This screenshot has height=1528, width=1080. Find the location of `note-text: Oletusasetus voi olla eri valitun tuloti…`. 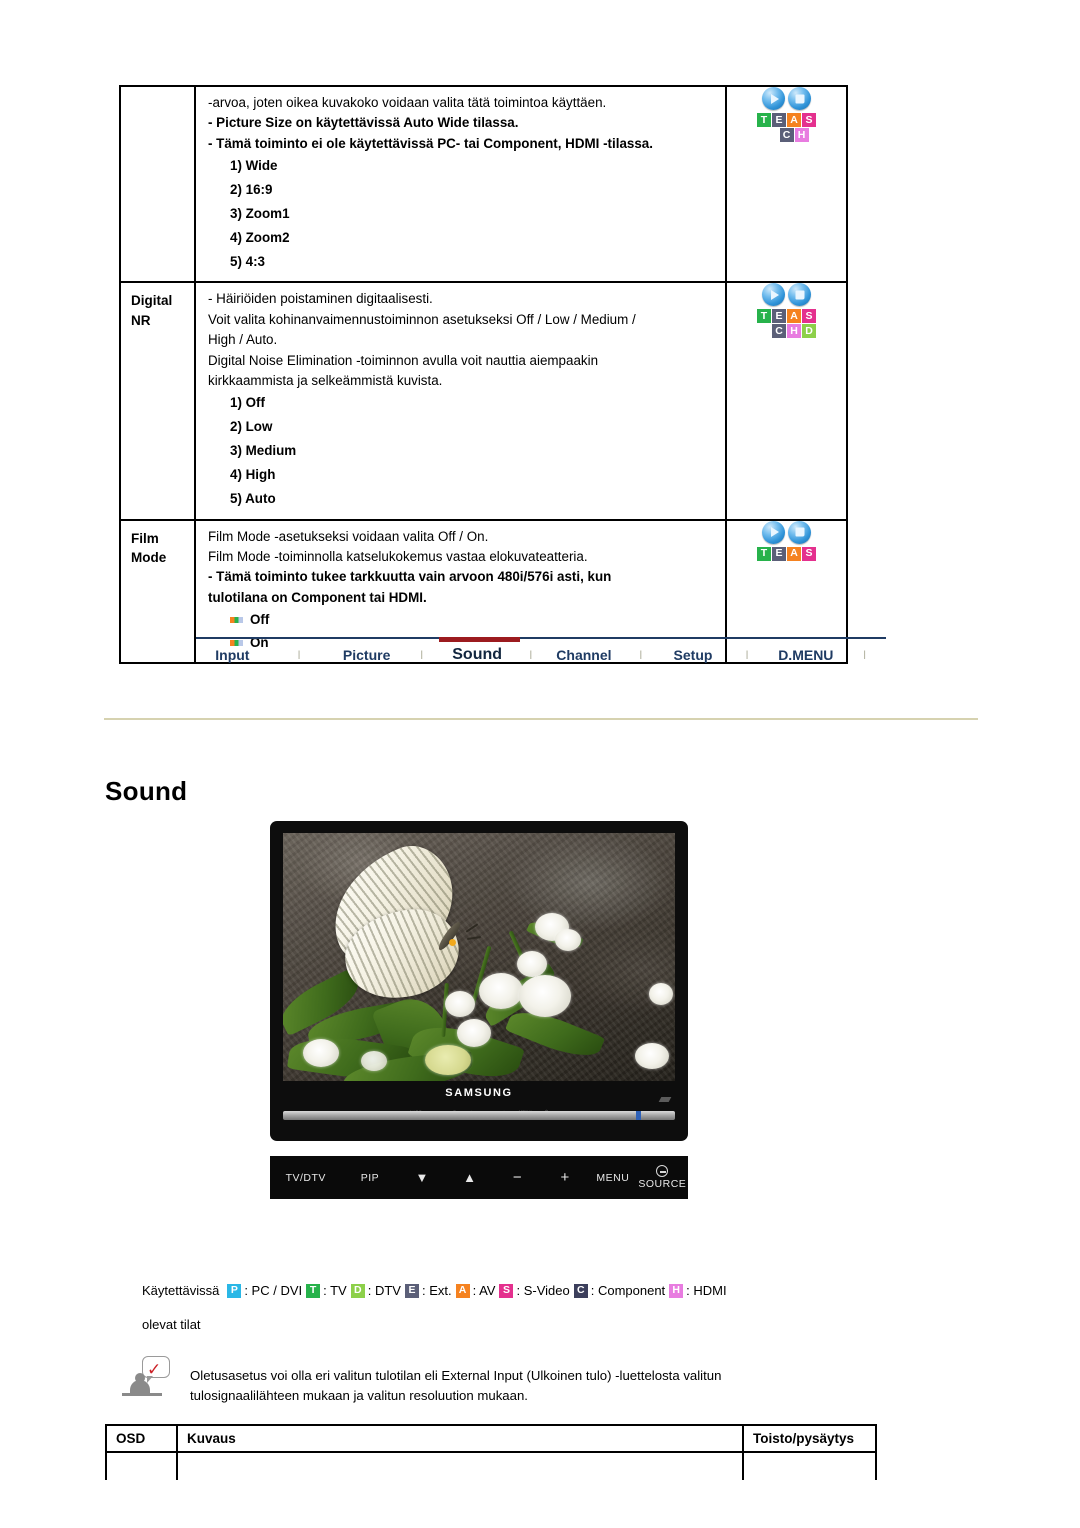

note-text: Oletusasetus voi olla eri valitun tuloti… is located at coordinates (535, 1386).